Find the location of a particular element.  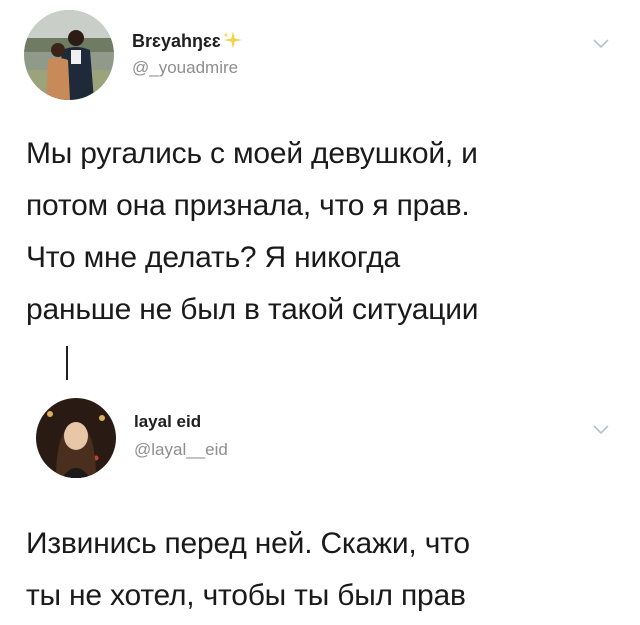

display-name: Brɛyahŋɛɛ is located at coordinates (187, 41).